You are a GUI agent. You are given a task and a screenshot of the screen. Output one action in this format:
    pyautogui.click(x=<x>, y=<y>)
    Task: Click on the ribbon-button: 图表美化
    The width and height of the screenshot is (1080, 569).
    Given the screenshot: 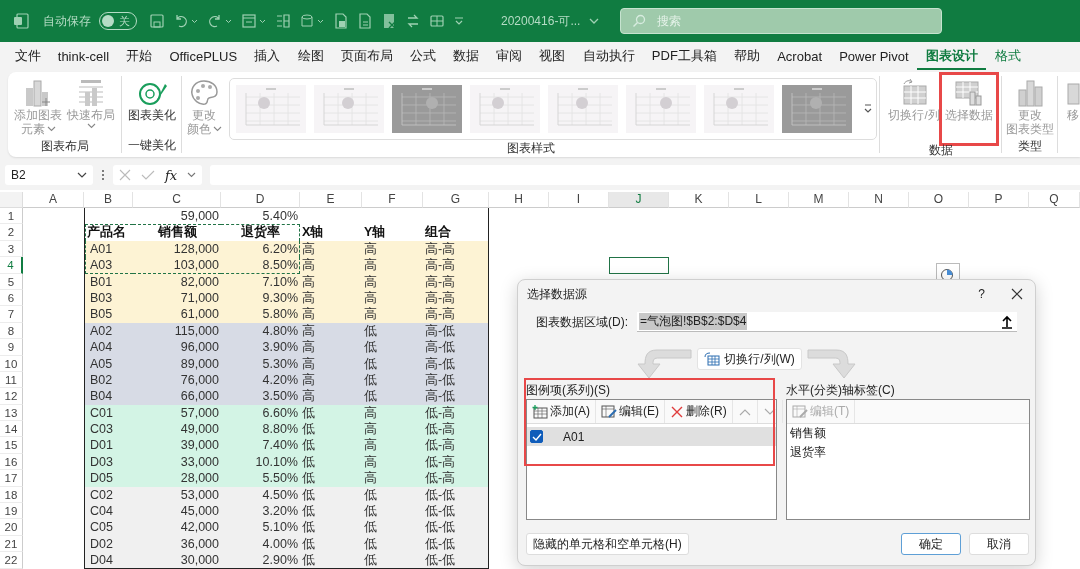 What is the action you would take?
    pyautogui.click(x=151, y=100)
    